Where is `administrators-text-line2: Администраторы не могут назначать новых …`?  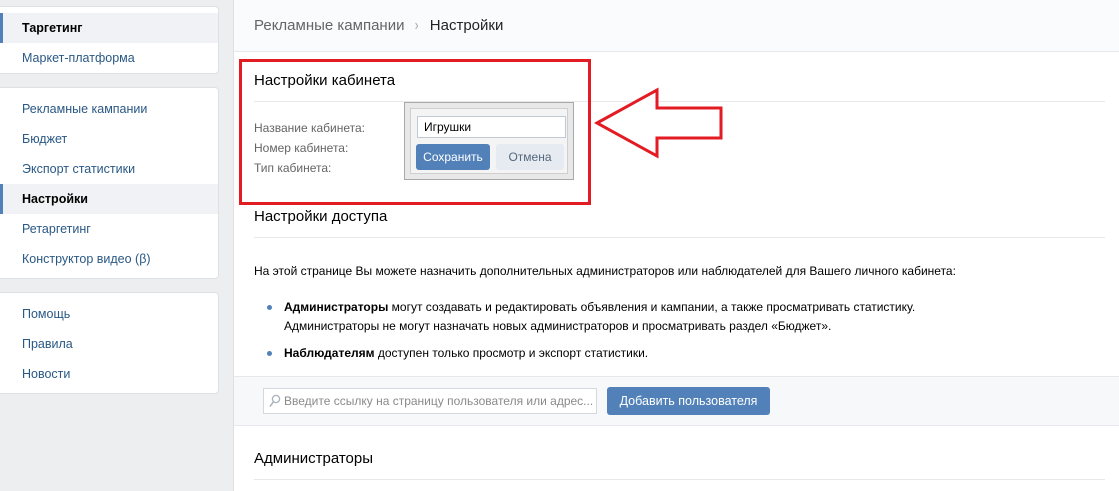
administrators-text-line2: Администраторы не могут назначать новых … is located at coordinates (558, 326).